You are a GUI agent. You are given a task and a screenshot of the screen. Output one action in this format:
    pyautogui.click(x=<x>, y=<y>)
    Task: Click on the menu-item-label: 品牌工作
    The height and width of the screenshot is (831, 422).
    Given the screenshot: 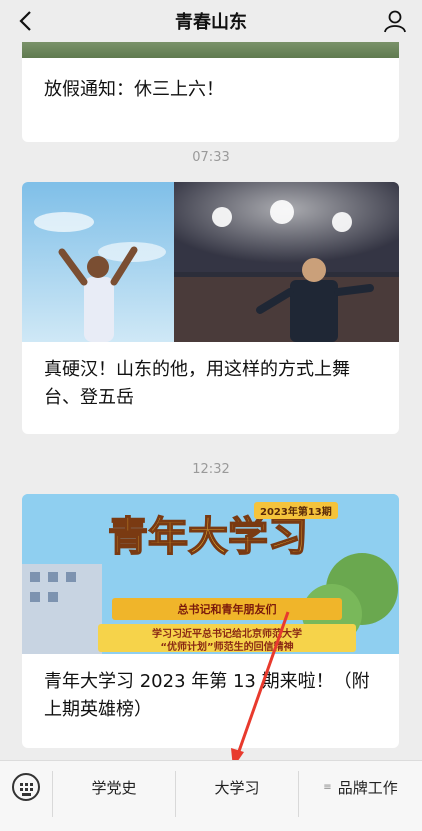 What is the action you would take?
    pyautogui.click(x=367, y=787)
    